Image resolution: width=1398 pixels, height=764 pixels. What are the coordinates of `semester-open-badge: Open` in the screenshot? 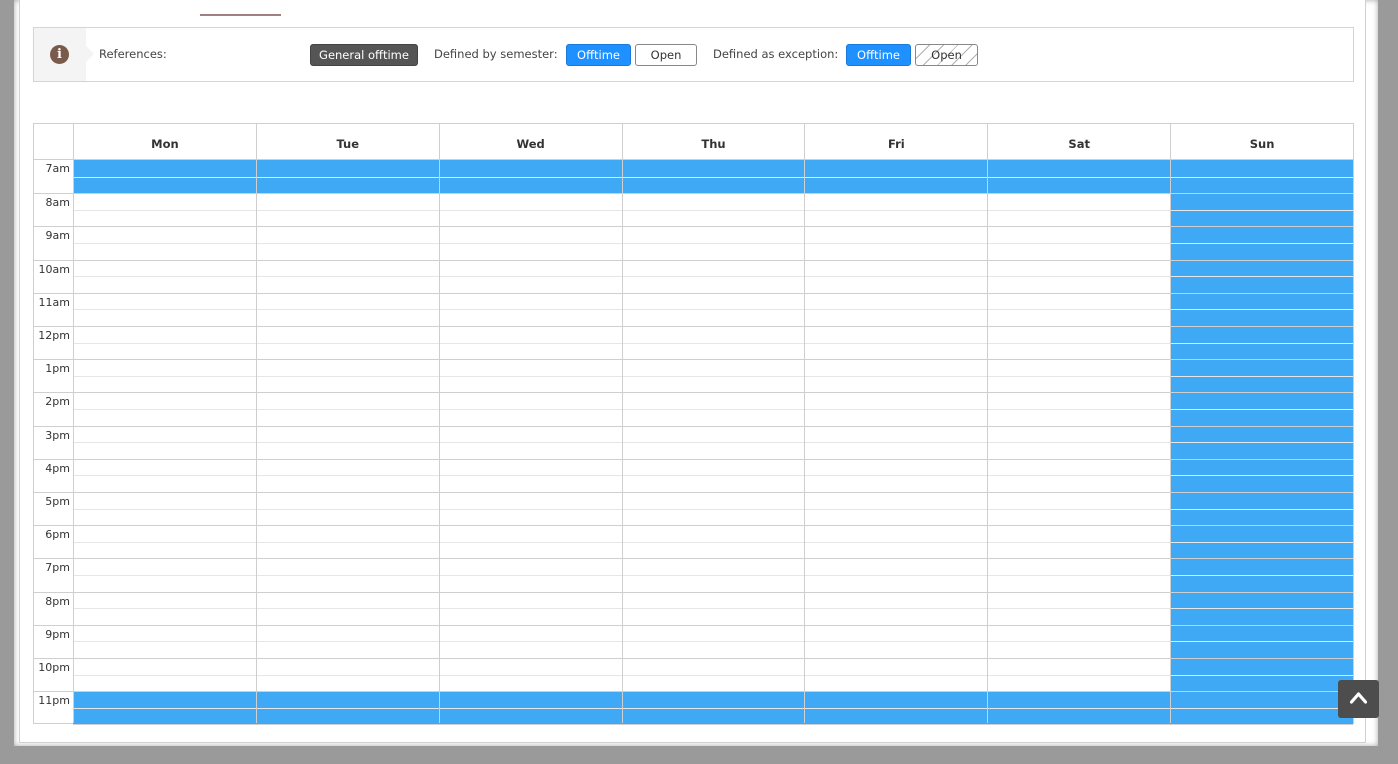 It's located at (666, 55).